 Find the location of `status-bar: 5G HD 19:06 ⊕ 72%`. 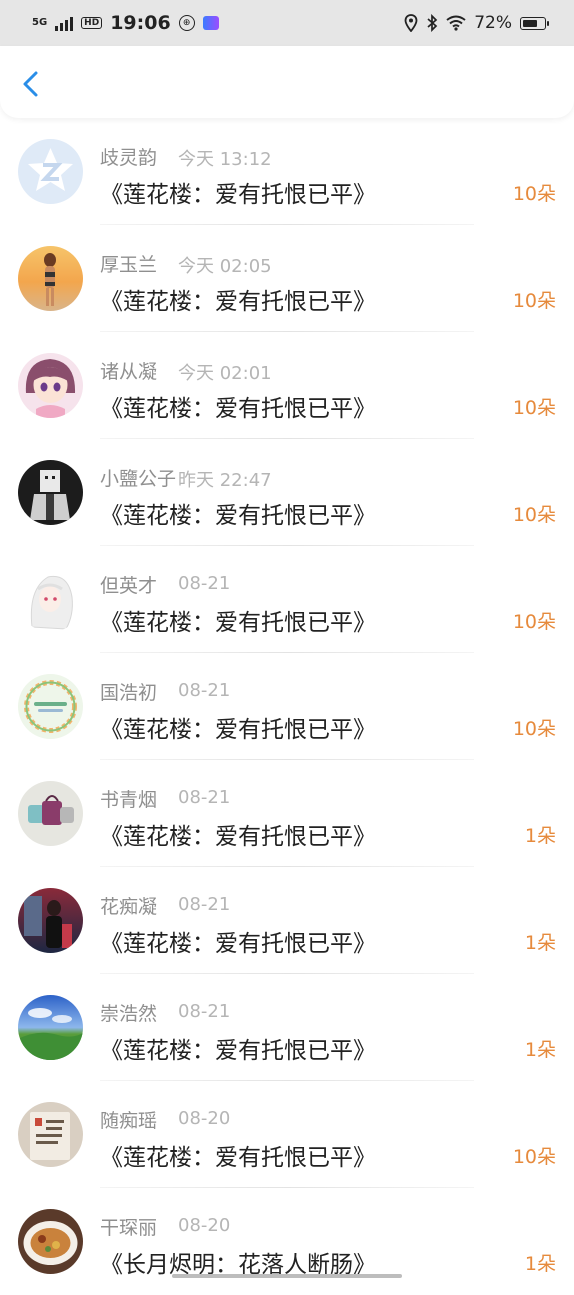

status-bar: 5G HD 19:06 ⊕ 72% is located at coordinates (287, 23).